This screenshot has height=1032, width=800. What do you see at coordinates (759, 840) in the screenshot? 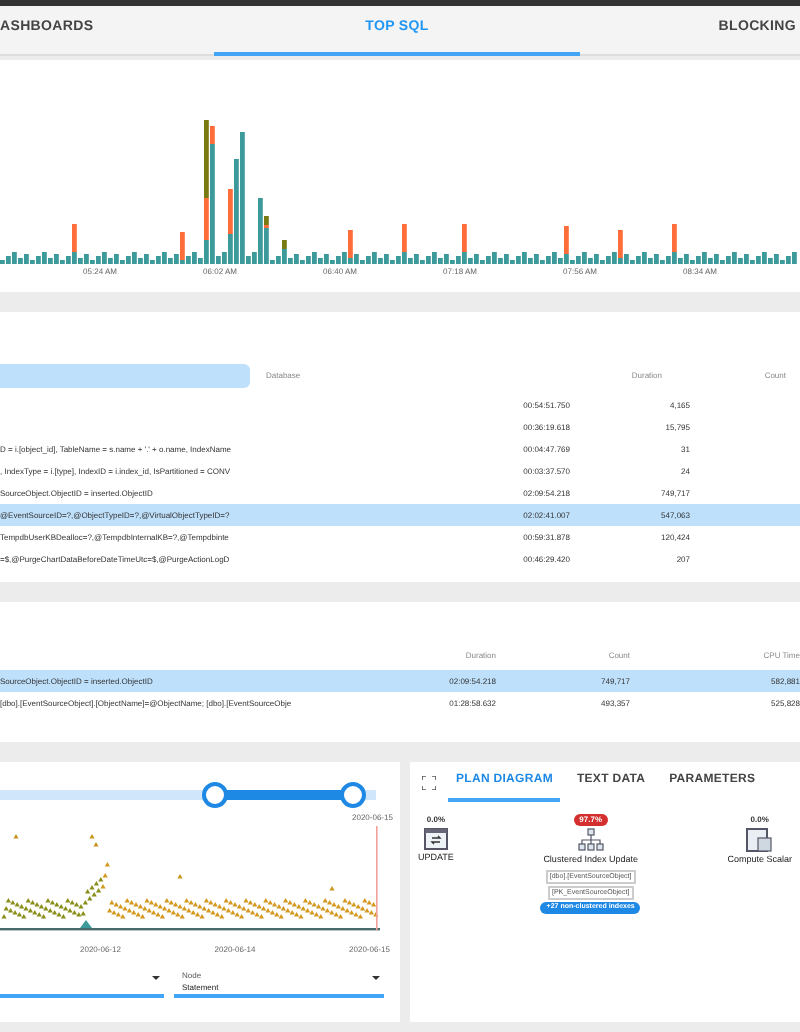
I see `calculator-icon` at bounding box center [759, 840].